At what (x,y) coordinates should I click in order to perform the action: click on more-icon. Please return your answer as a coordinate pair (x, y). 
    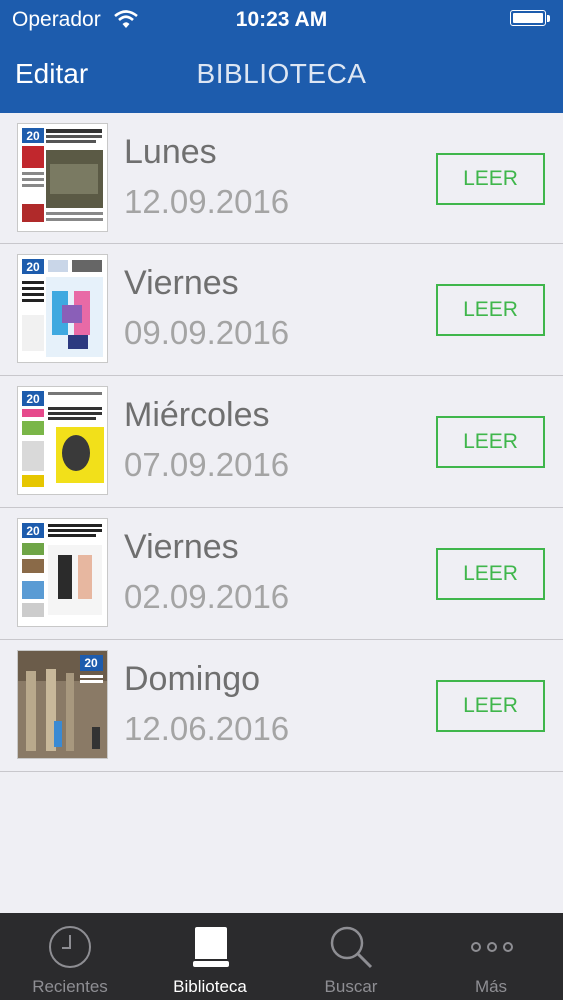
    Looking at the image, I should click on (492, 947).